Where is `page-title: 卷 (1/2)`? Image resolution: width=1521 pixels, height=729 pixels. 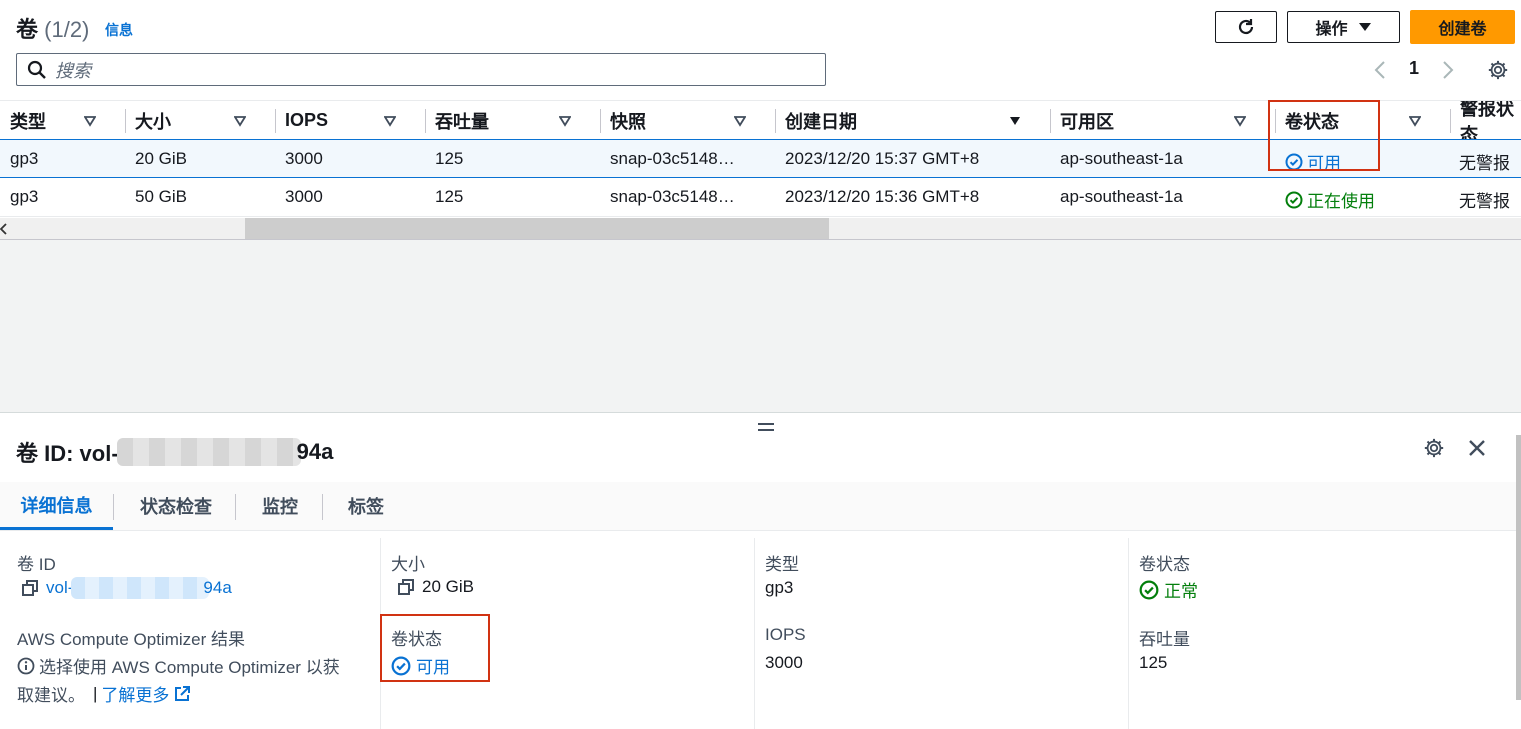 page-title: 卷 (1/2) is located at coordinates (52, 28).